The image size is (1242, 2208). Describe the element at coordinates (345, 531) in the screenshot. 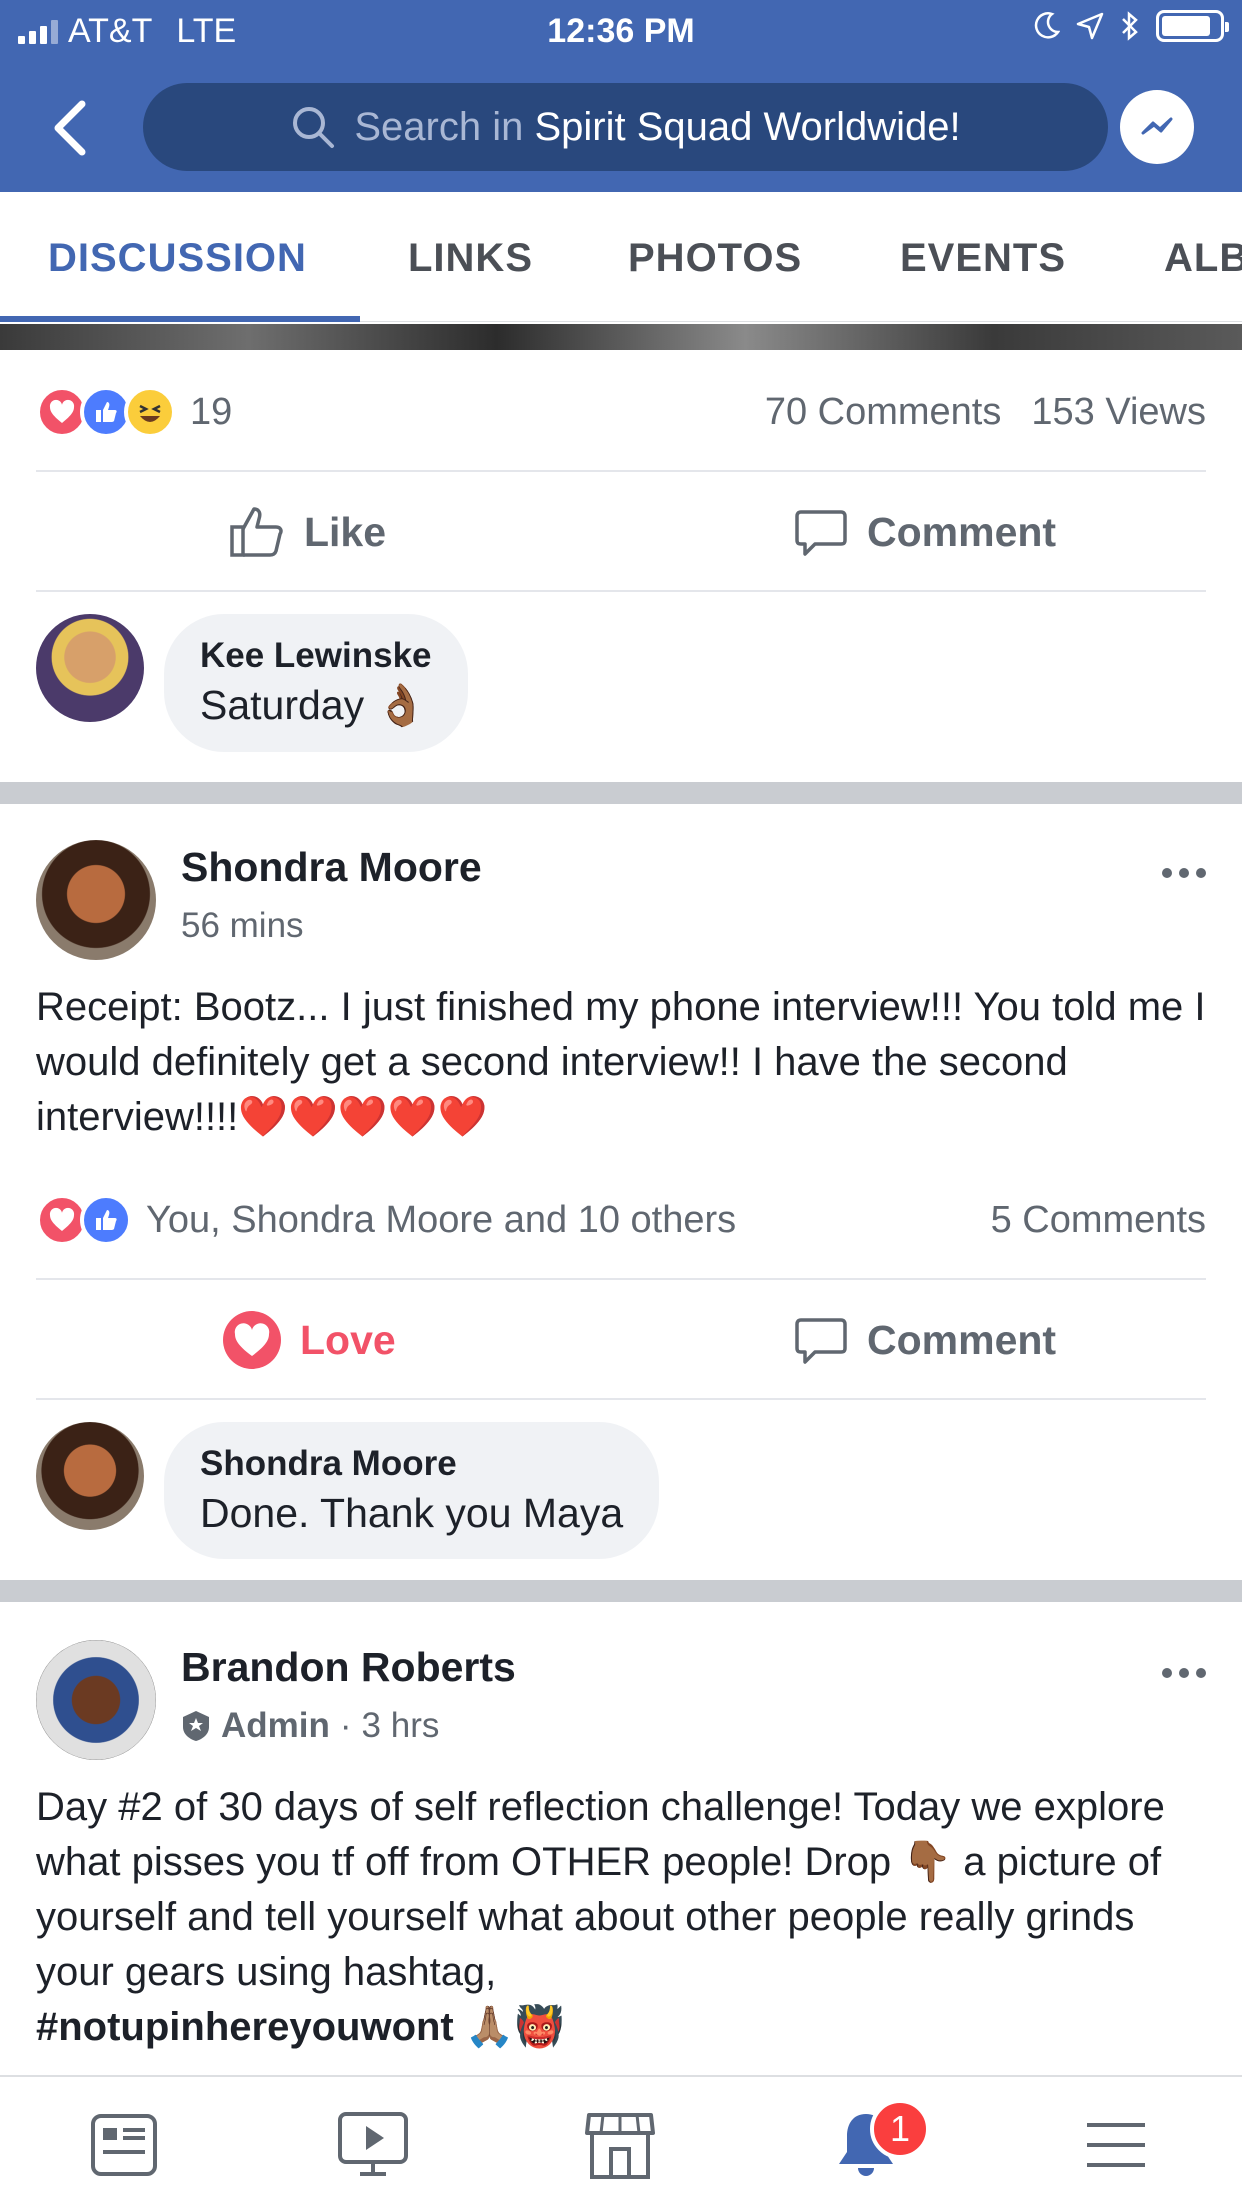

I see `like-label: Like` at that location.